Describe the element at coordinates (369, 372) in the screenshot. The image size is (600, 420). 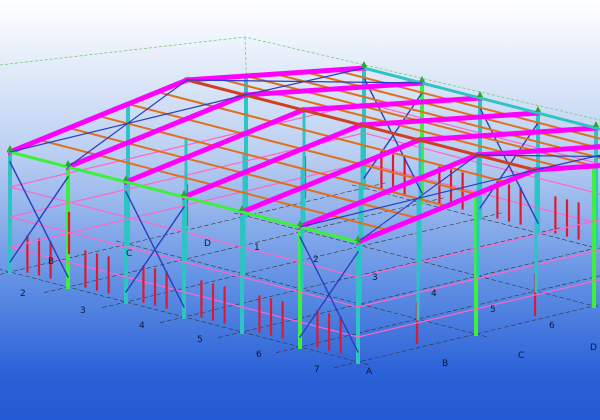
I see `grid-label-far-A: A` at that location.